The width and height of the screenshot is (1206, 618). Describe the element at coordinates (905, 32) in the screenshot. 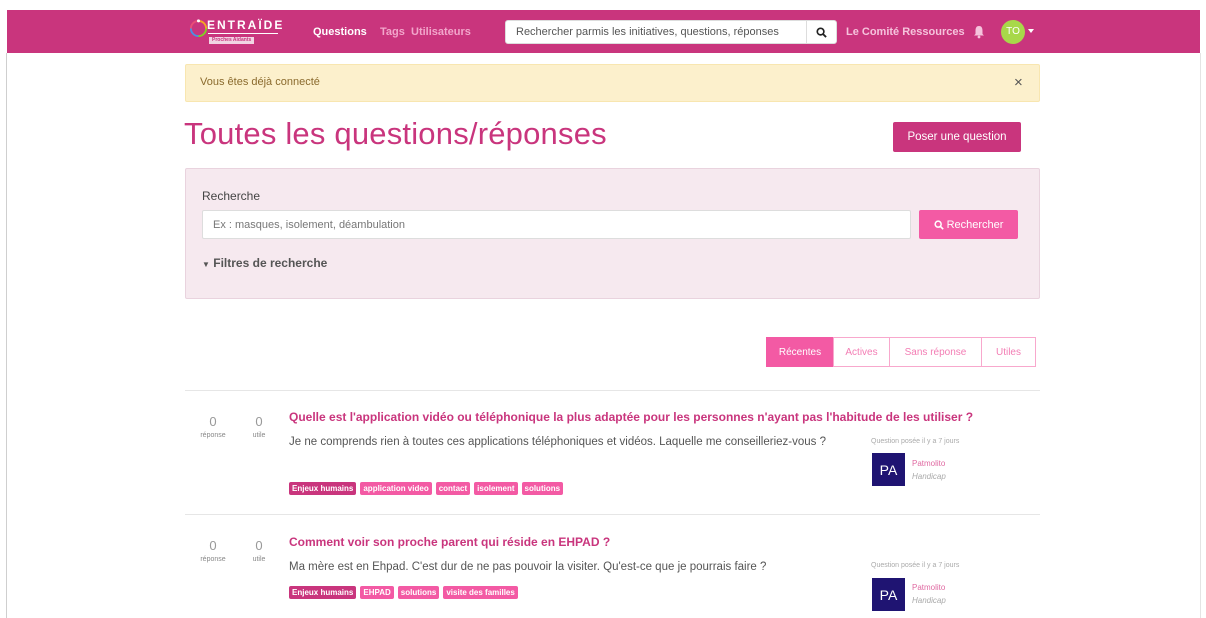

I see `committee-link: Le Comité Ressources` at that location.